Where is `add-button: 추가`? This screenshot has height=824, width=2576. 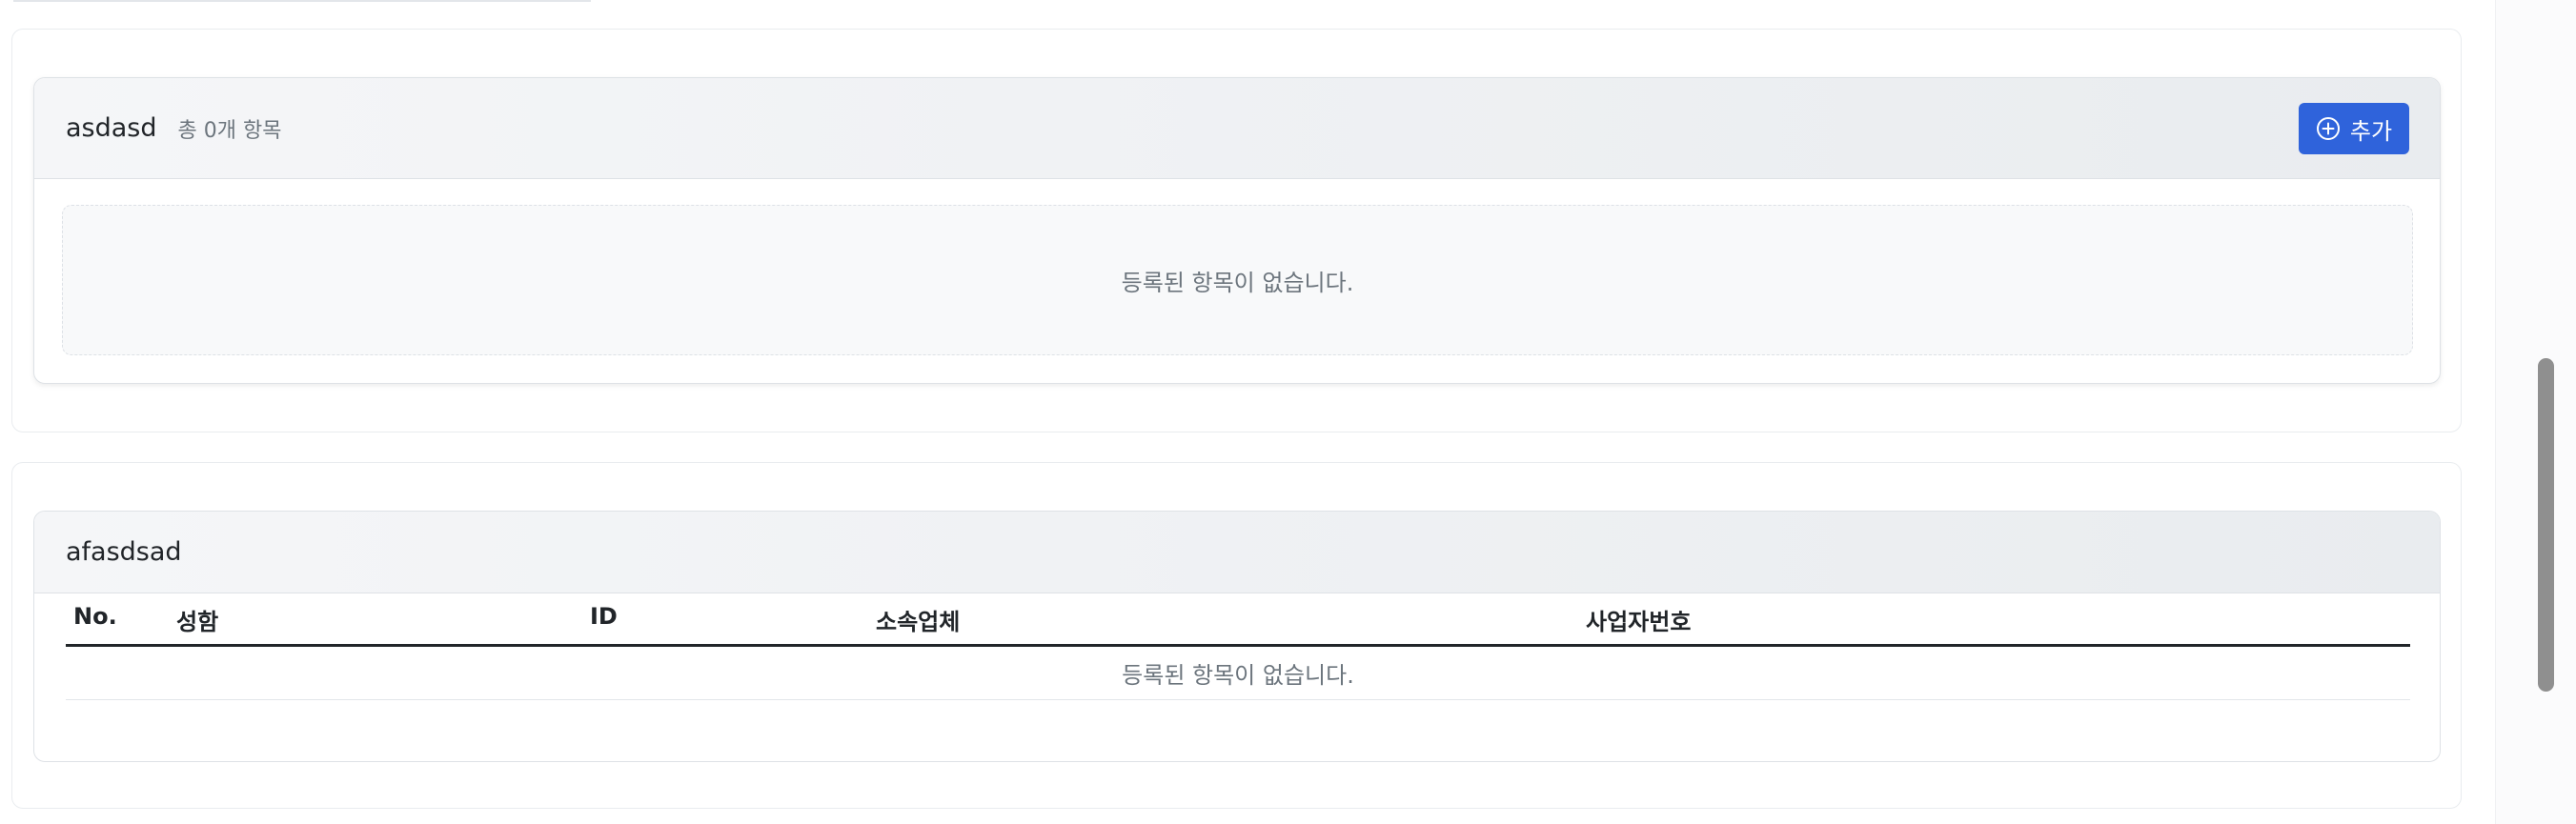
add-button: 추가 is located at coordinates (2354, 128).